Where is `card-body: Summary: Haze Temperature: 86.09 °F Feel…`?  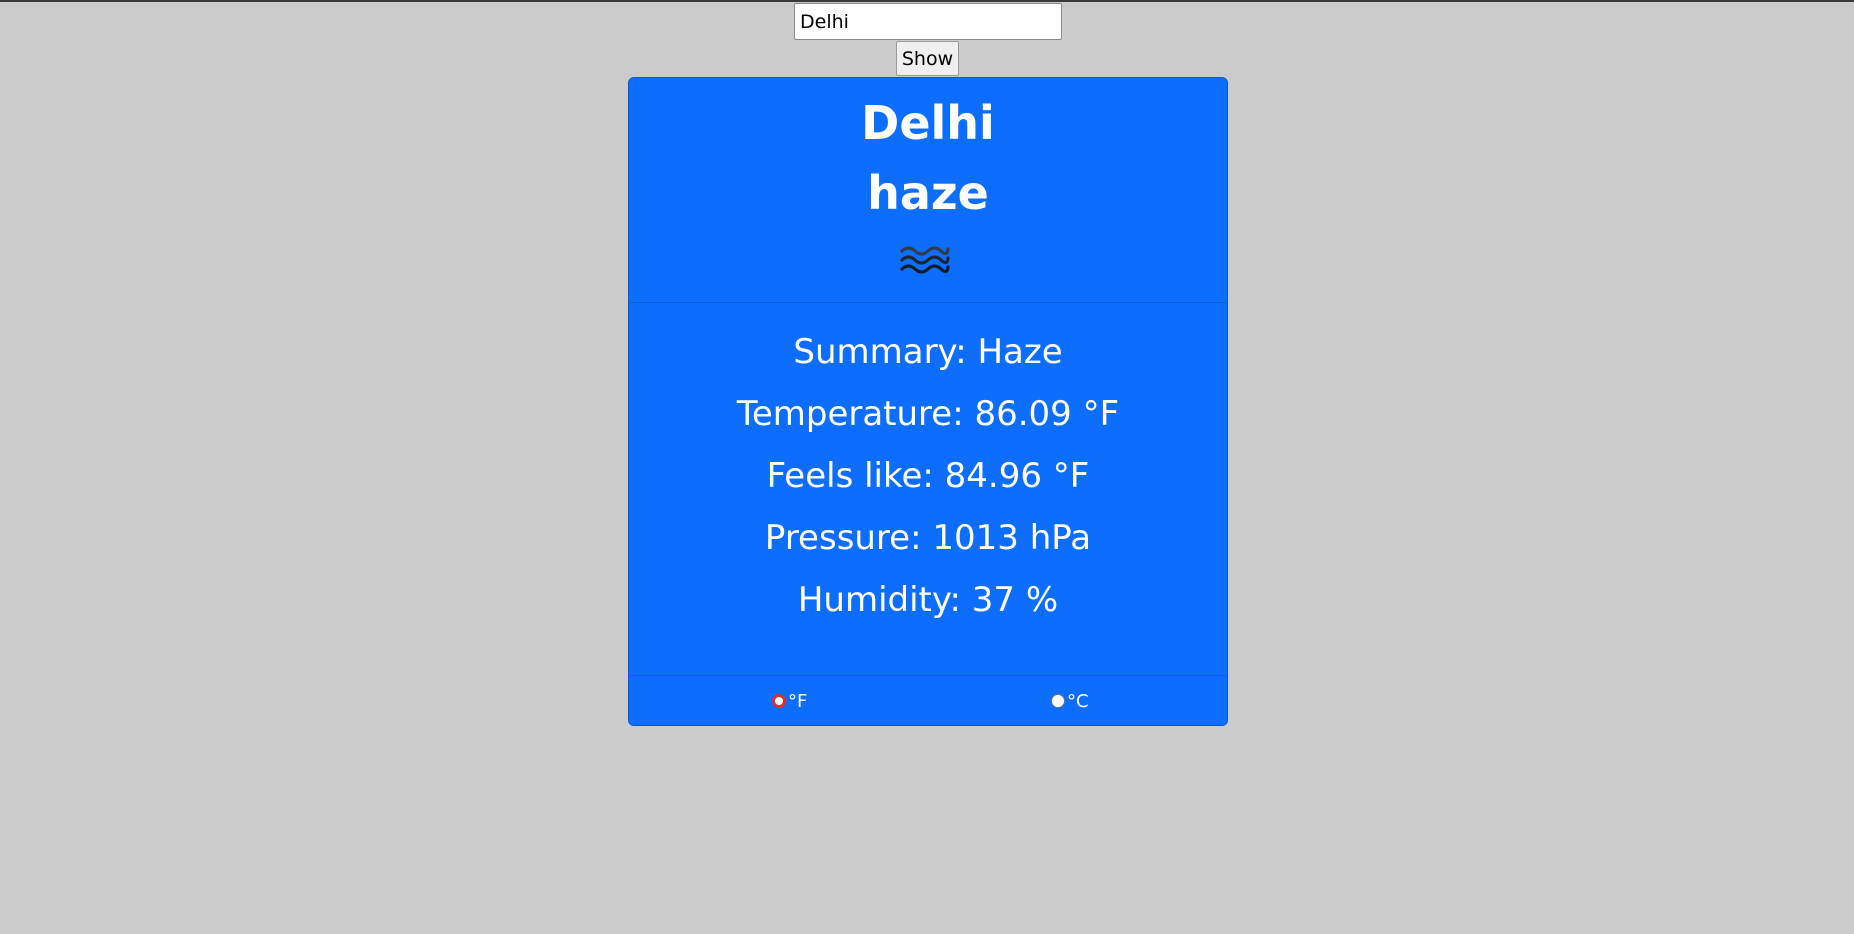
card-body: Summary: Haze Temperature: 86.09 °F Feel… is located at coordinates (928, 514).